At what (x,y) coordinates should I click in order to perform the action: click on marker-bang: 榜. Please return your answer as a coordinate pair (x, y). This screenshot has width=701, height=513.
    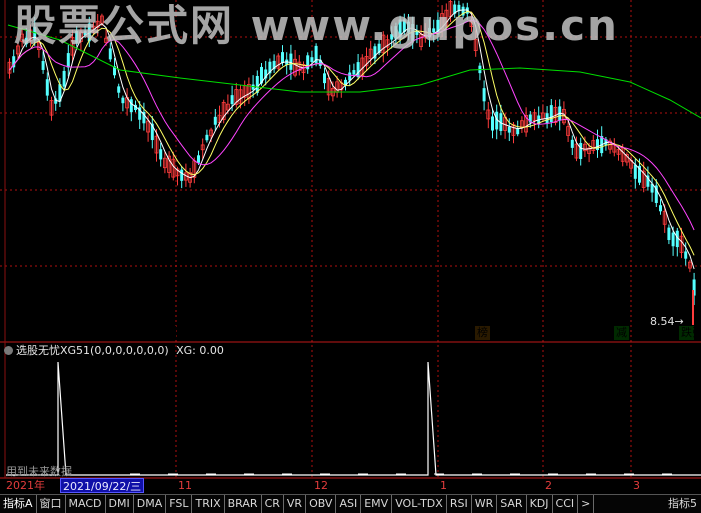
    Looking at the image, I should click on (482, 333).